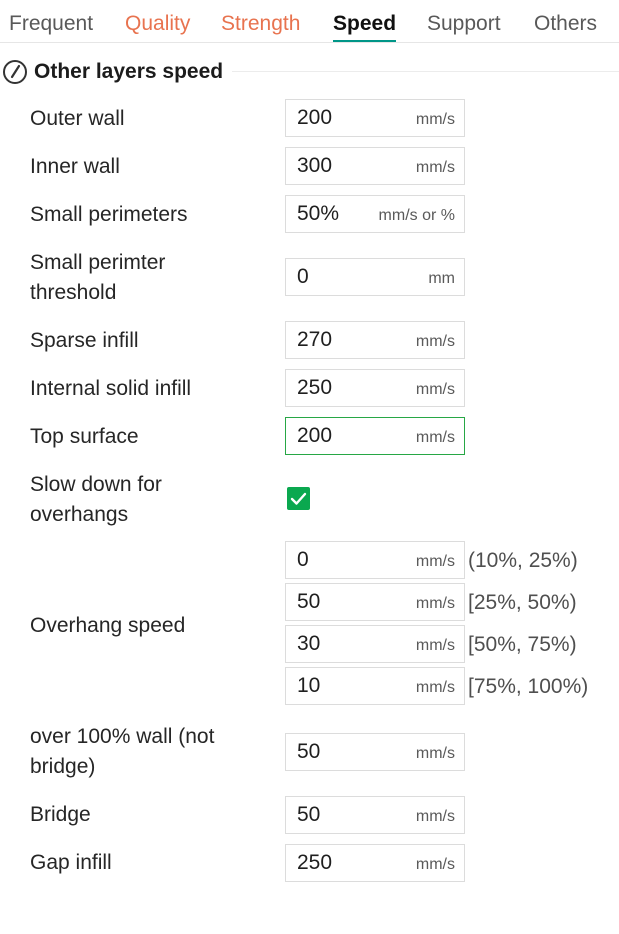  What do you see at coordinates (303, 276) in the screenshot?
I see `small-perimeter-threshold-value: 0` at bounding box center [303, 276].